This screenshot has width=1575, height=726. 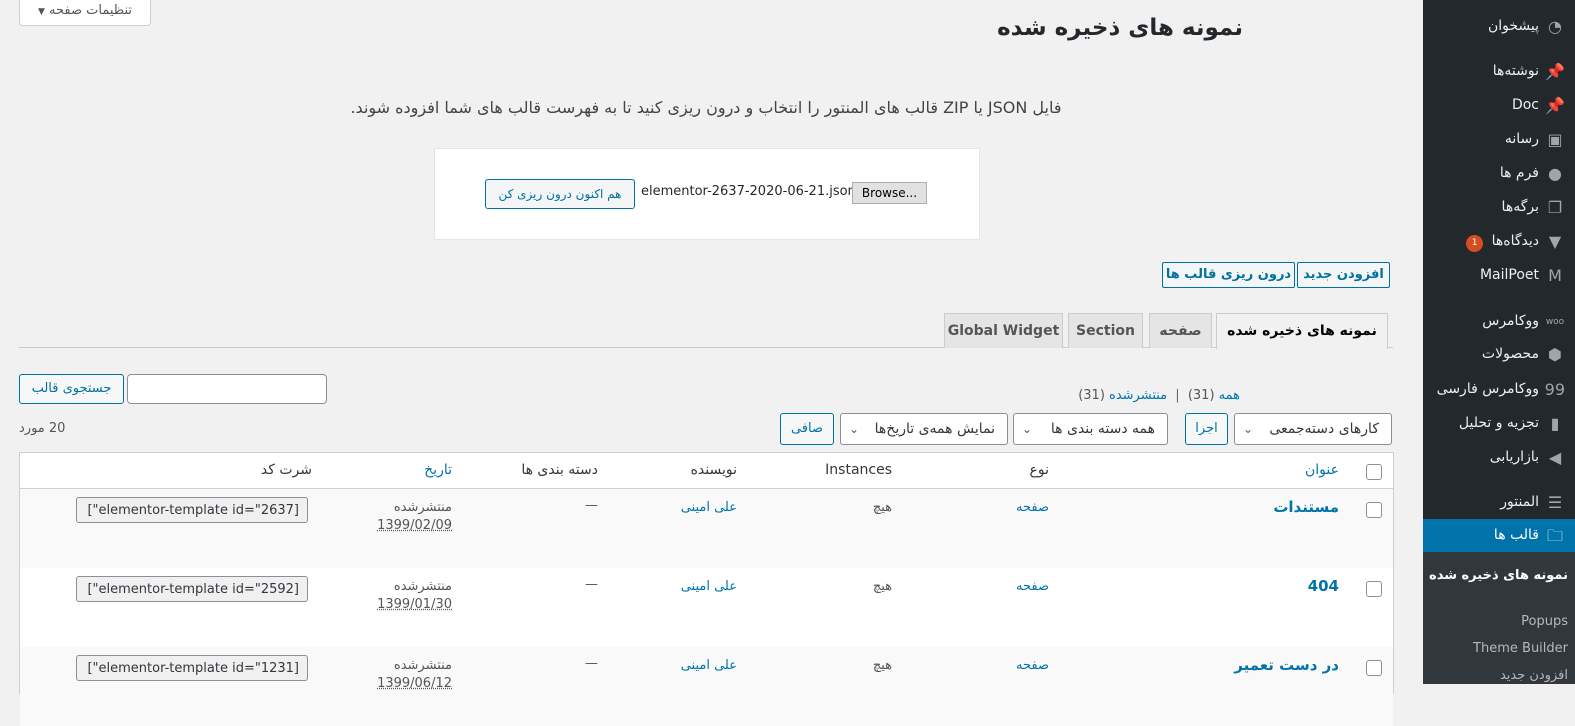 I want to click on sidebar-item-forms: ● فرم ها, so click(x=1499, y=174).